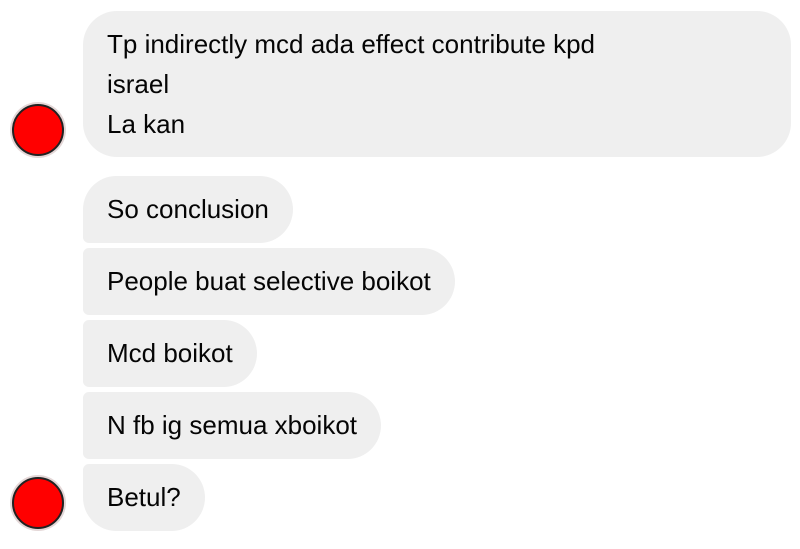 The image size is (800, 549). I want to click on message-text: N fb ig semua xboikot, so click(232, 425).